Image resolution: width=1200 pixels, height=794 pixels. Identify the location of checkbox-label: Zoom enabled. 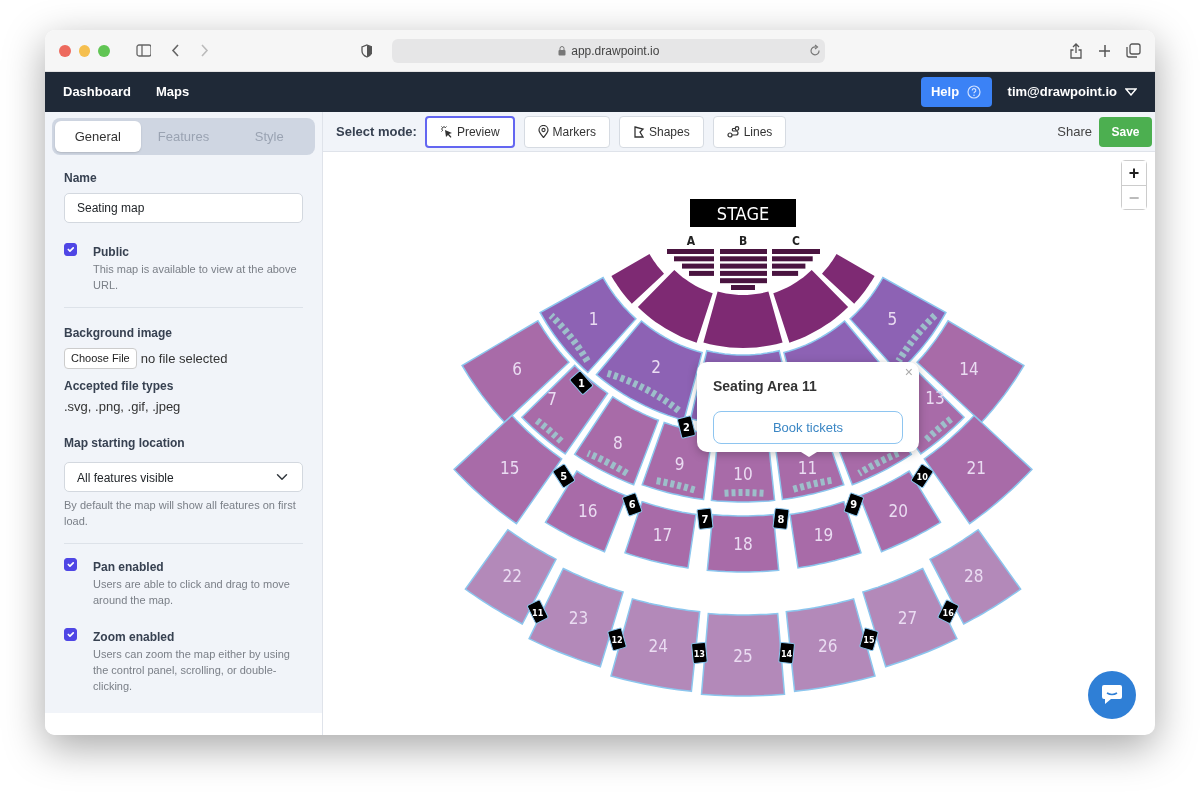
(134, 637).